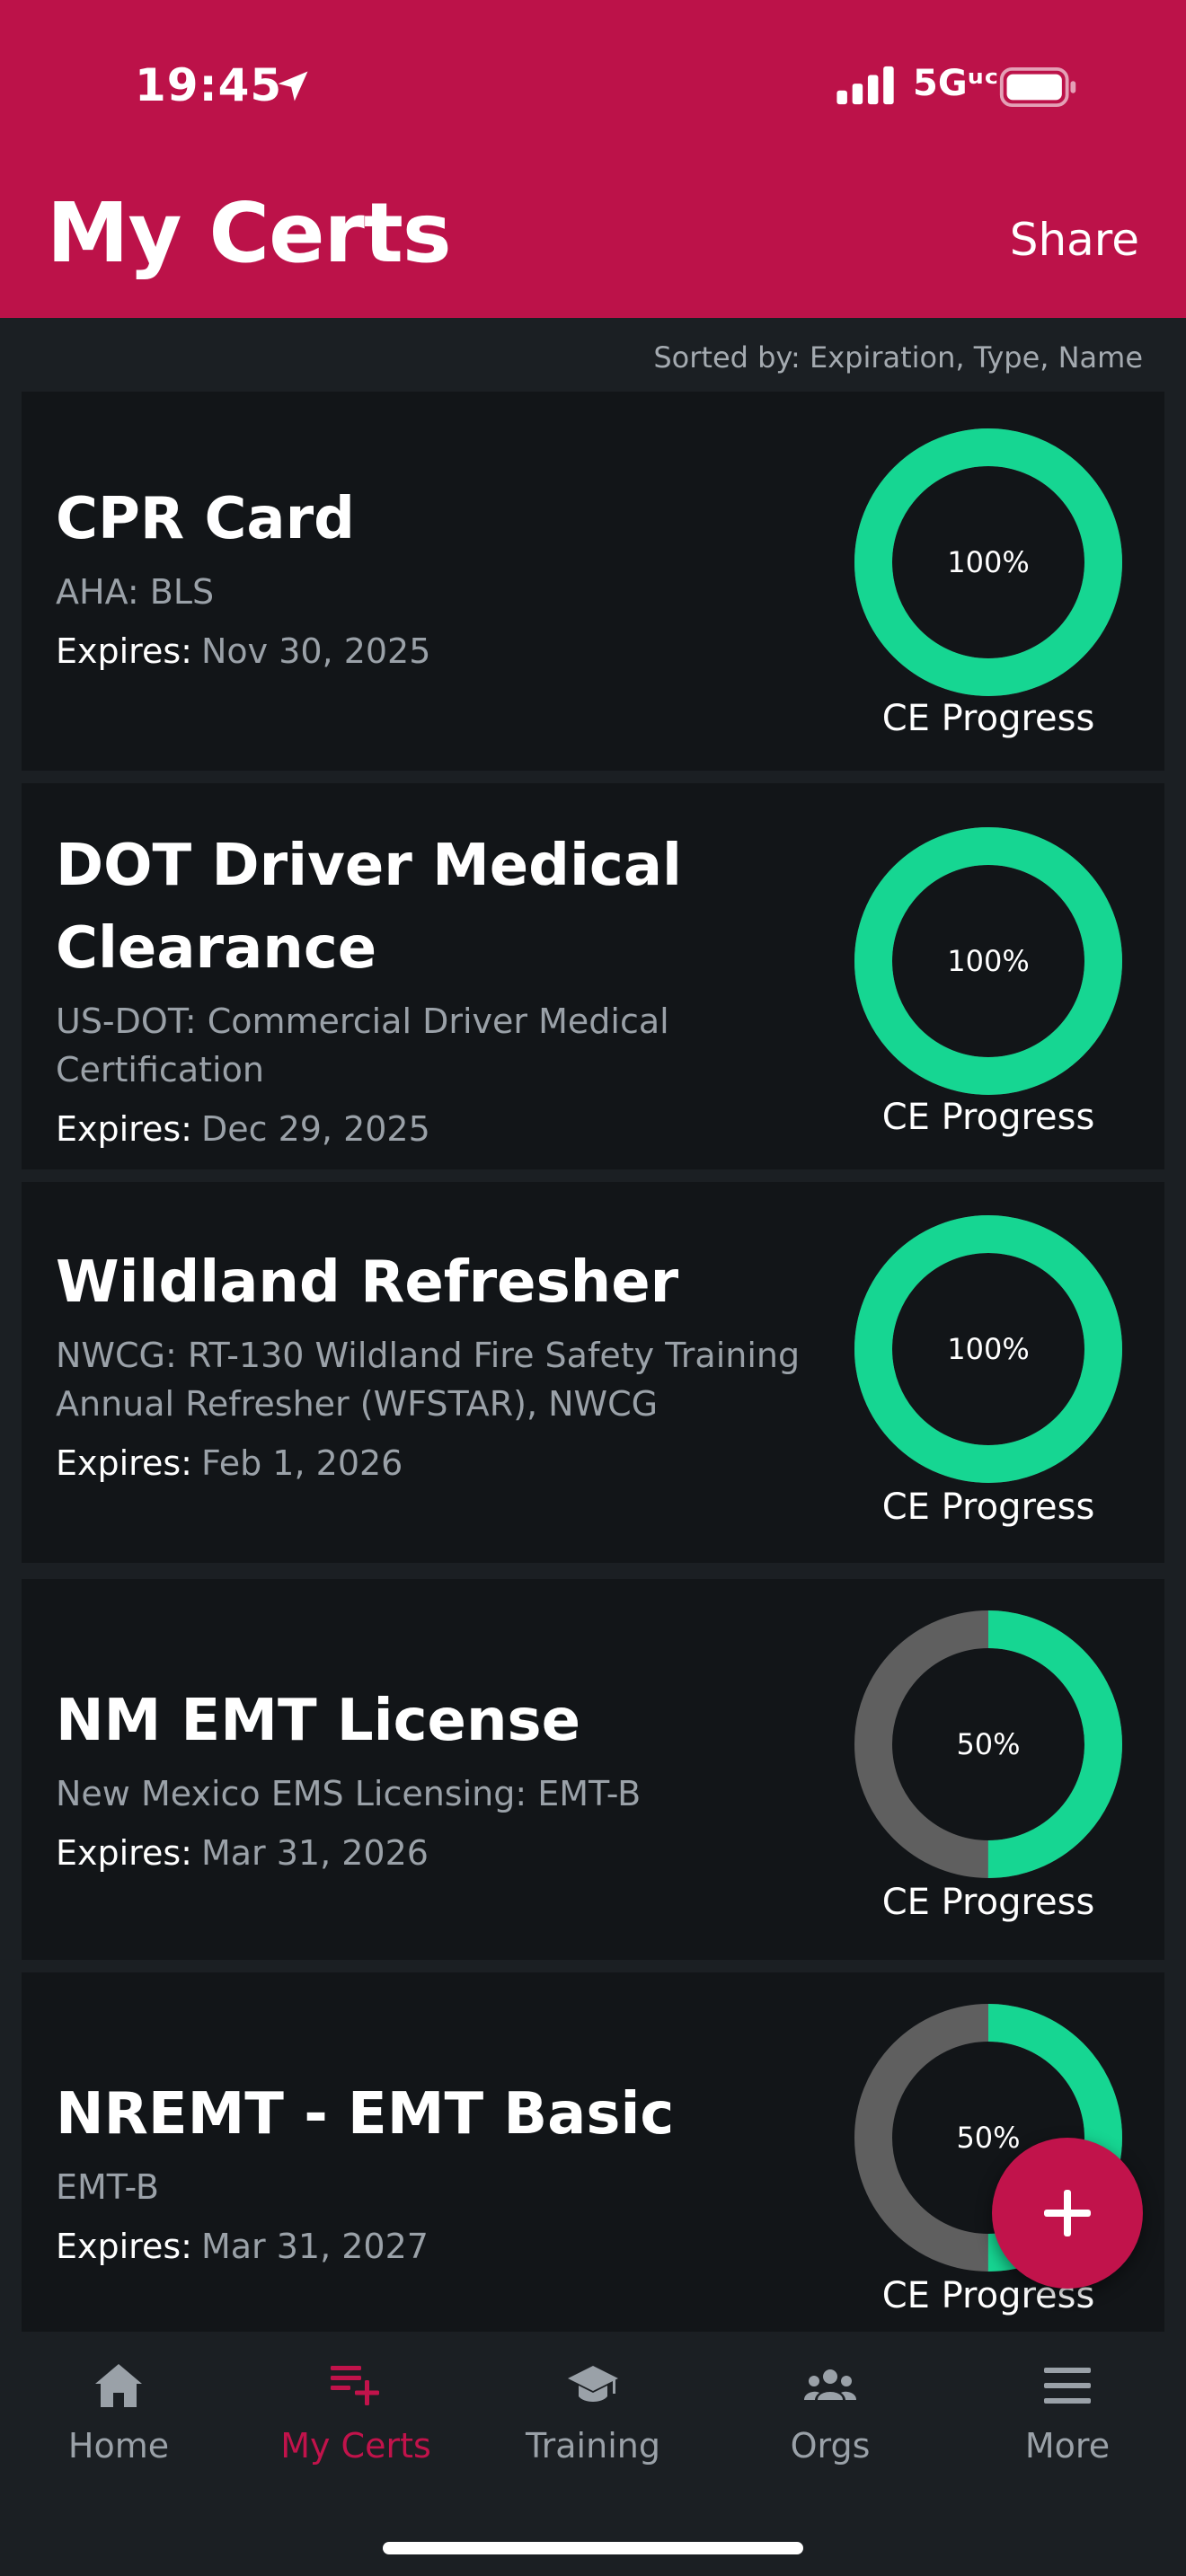  Describe the element at coordinates (209, 85) in the screenshot. I see `status-time: 19:45` at that location.